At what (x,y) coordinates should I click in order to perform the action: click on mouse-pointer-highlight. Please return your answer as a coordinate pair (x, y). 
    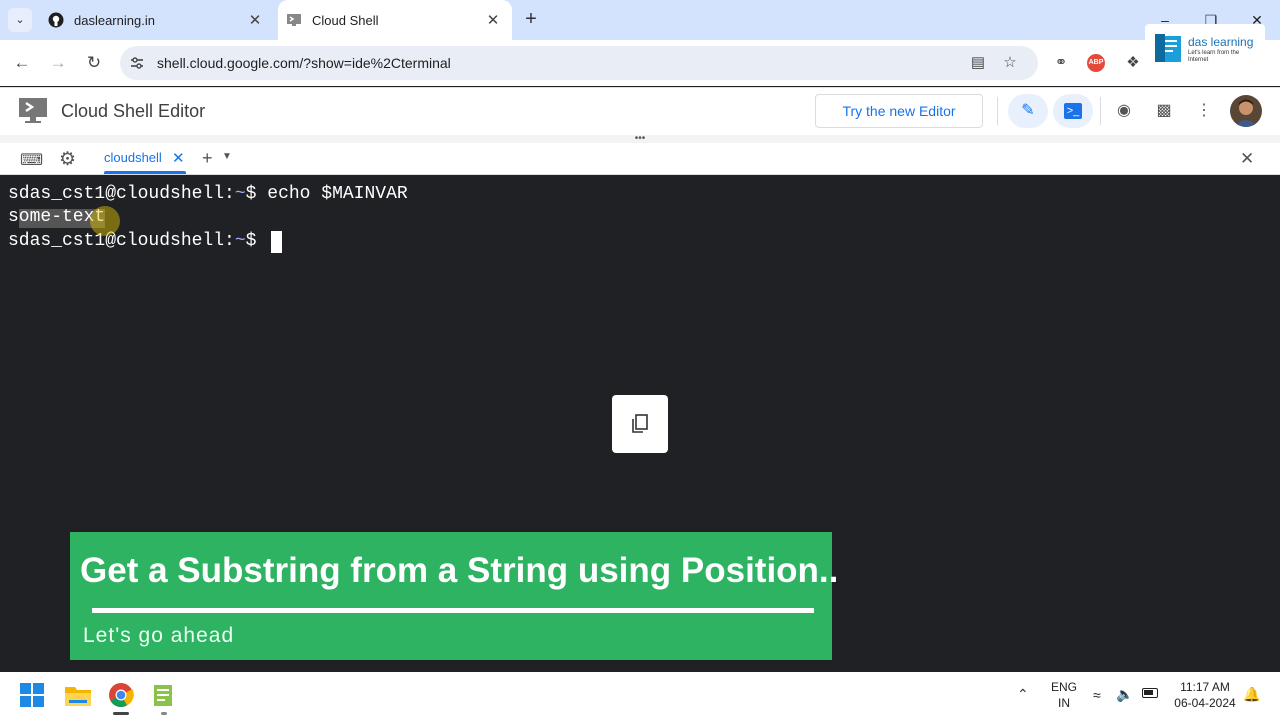
    Looking at the image, I should click on (105, 221).